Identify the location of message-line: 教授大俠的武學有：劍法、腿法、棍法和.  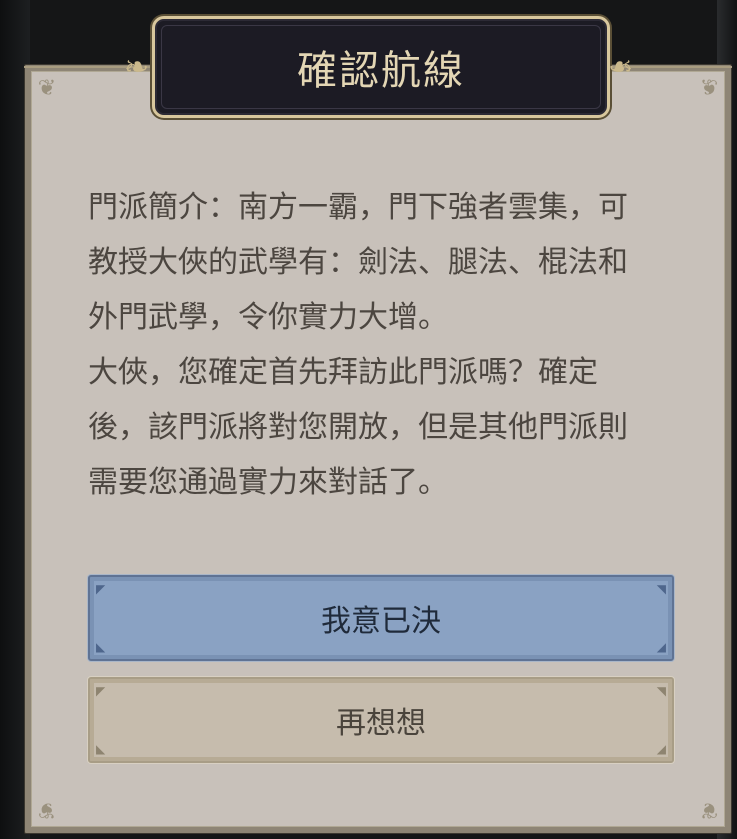
(358, 262).